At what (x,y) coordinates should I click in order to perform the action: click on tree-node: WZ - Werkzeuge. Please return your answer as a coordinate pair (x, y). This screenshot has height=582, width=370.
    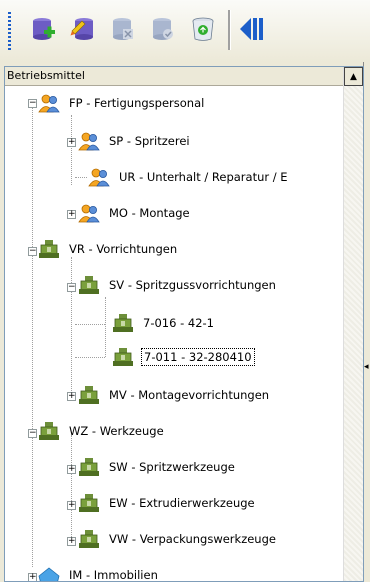
    Looking at the image, I should click on (101, 431).